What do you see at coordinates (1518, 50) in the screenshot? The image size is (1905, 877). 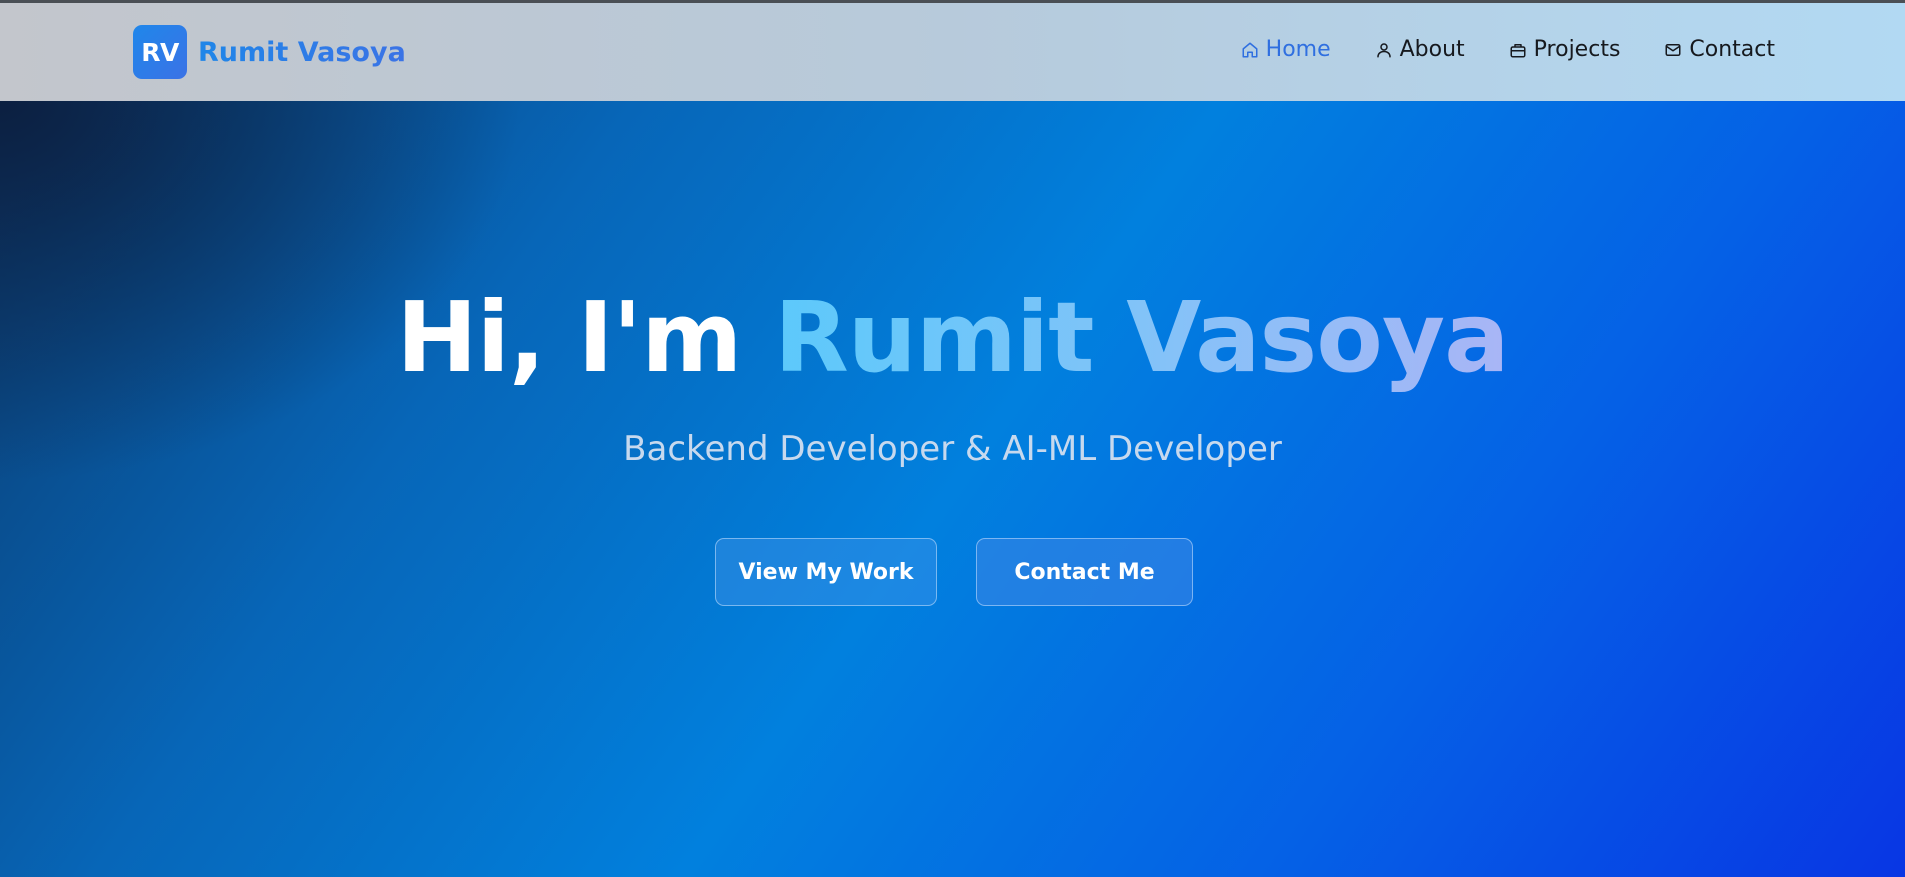 I see `briefcase-icon` at bounding box center [1518, 50].